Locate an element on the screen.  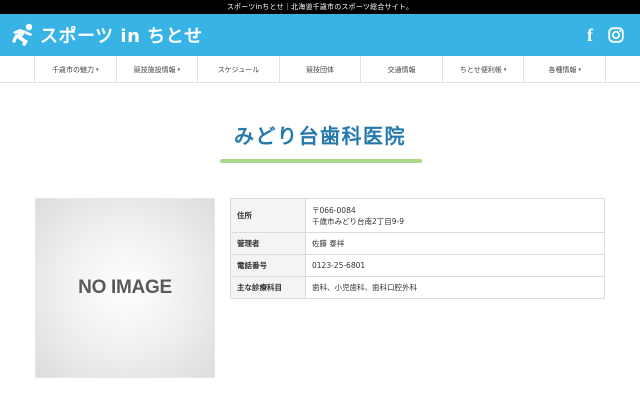
facility-image-placeholder: NO IMAGE is located at coordinates (125, 288).